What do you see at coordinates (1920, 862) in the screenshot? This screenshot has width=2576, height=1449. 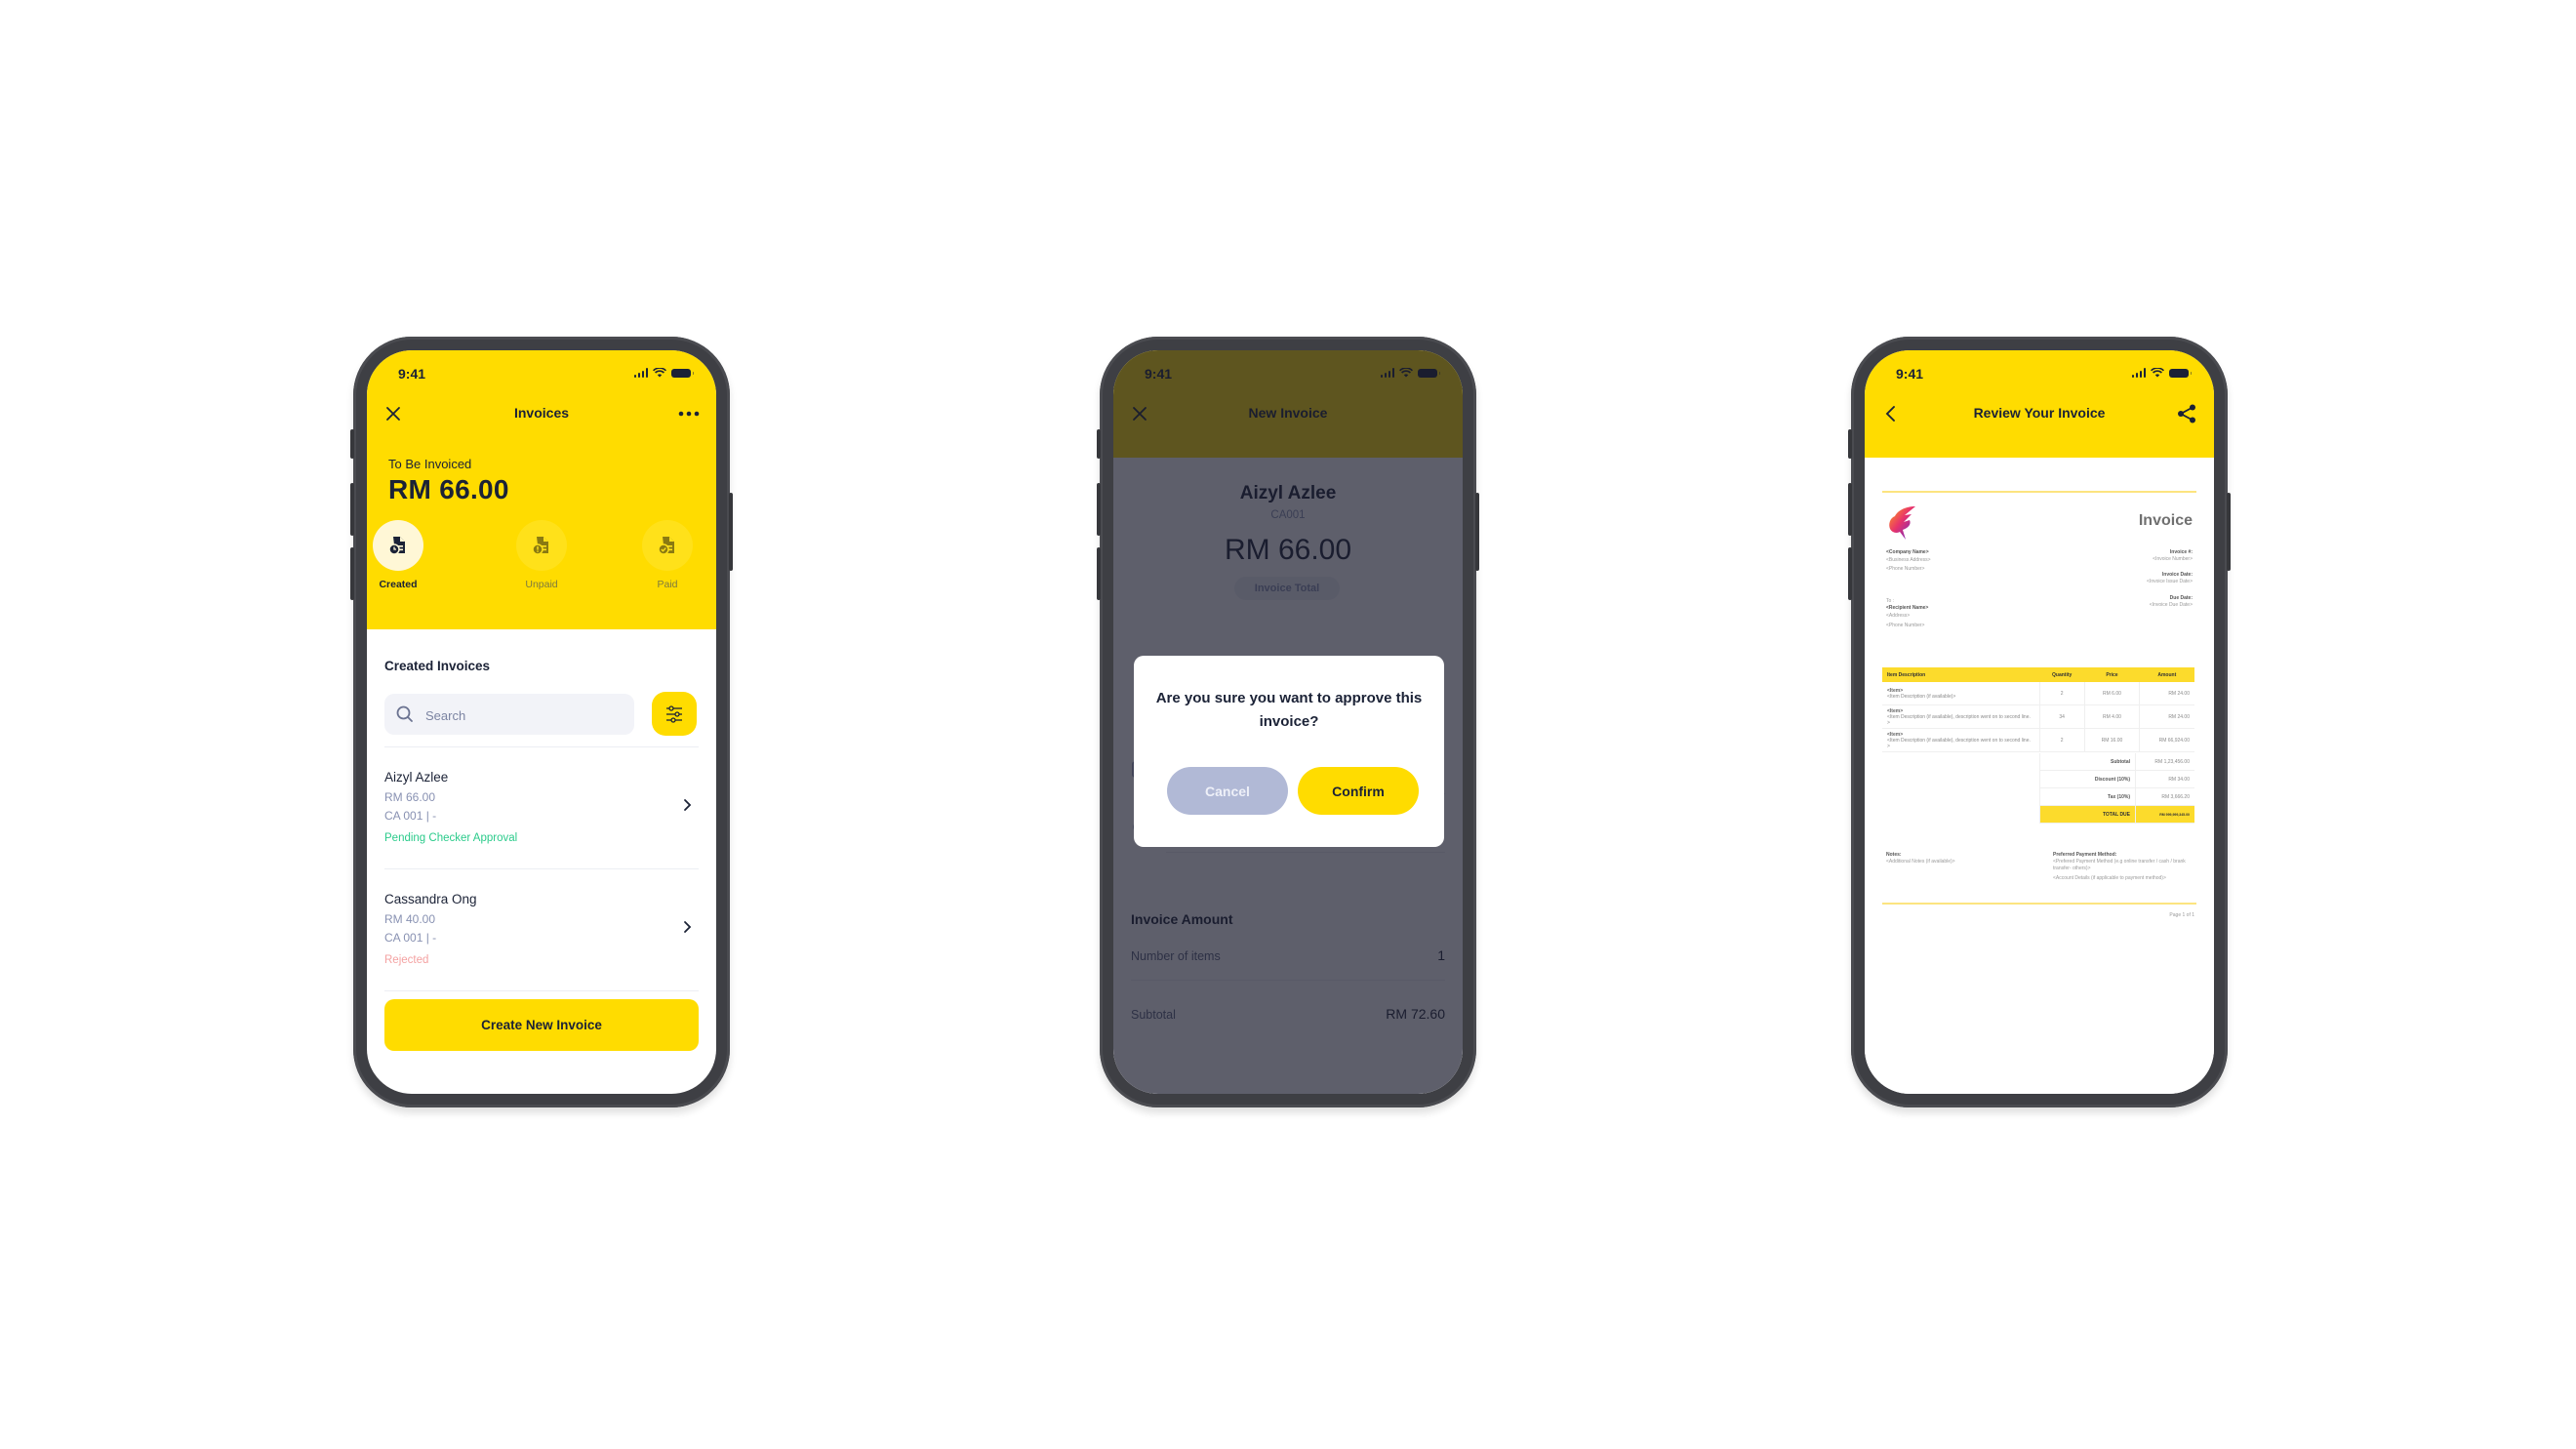 I see `notes-value: <Additional Notes (if available)>` at bounding box center [1920, 862].